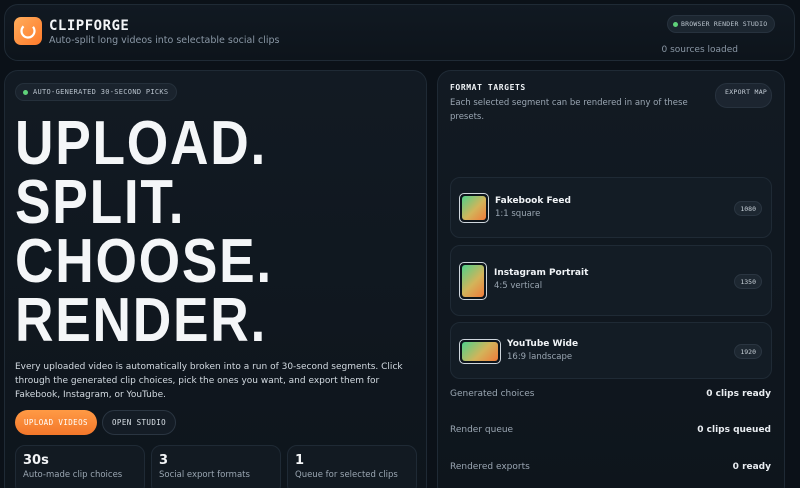  I want to click on generated-choices-value: 0 clips ready, so click(738, 394).